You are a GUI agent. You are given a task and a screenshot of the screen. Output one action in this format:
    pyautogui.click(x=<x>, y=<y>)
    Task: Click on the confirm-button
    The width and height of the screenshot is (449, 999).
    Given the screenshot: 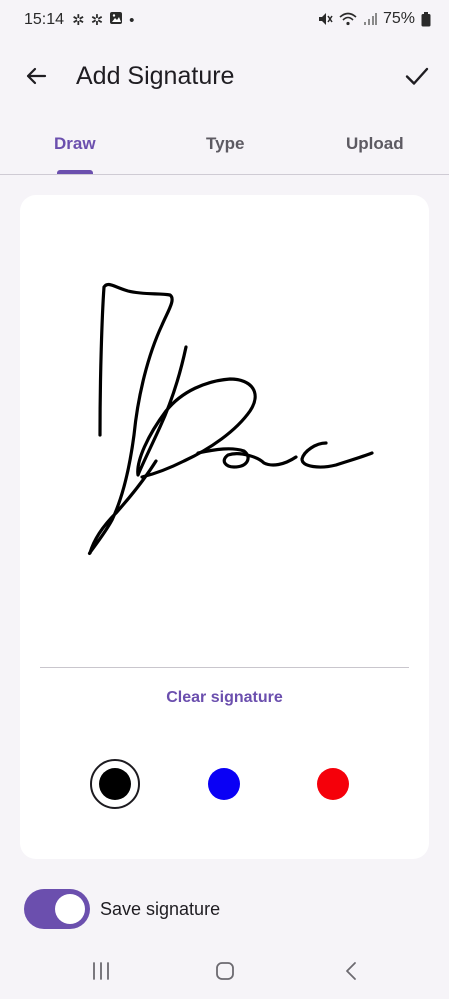 What is the action you would take?
    pyautogui.click(x=417, y=76)
    